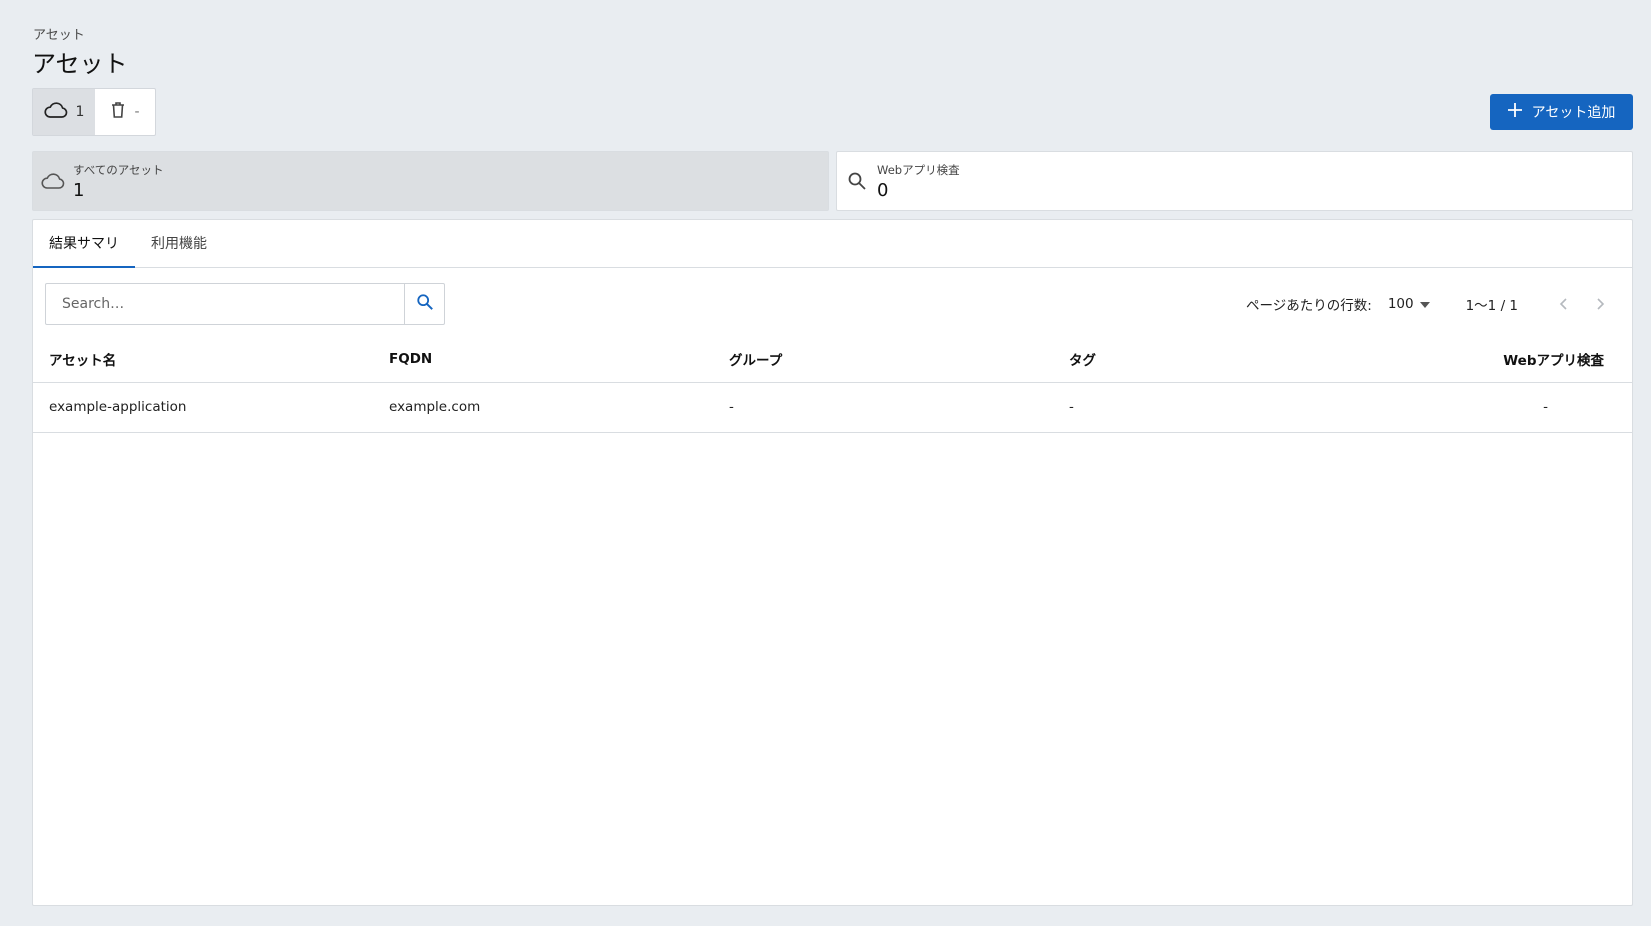  I want to click on web-app-scan-card: Webアプリ検査 0, so click(1234, 181).